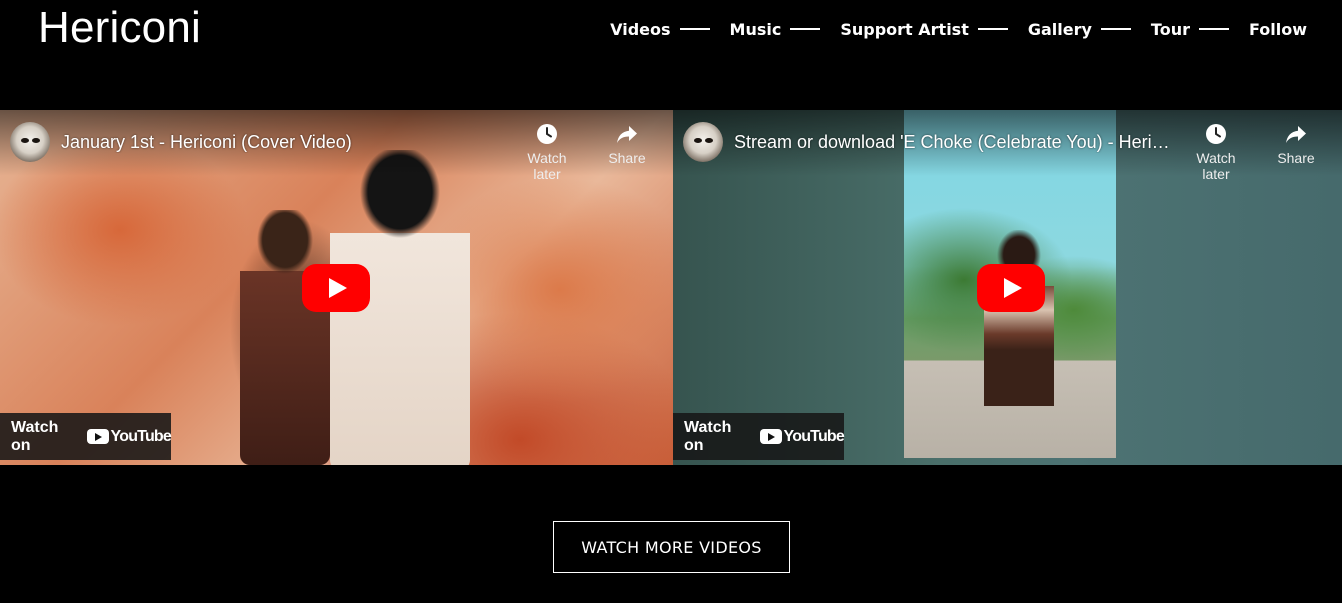 This screenshot has width=1342, height=603. I want to click on nav-link-support-artist: Support Artist, so click(904, 29).